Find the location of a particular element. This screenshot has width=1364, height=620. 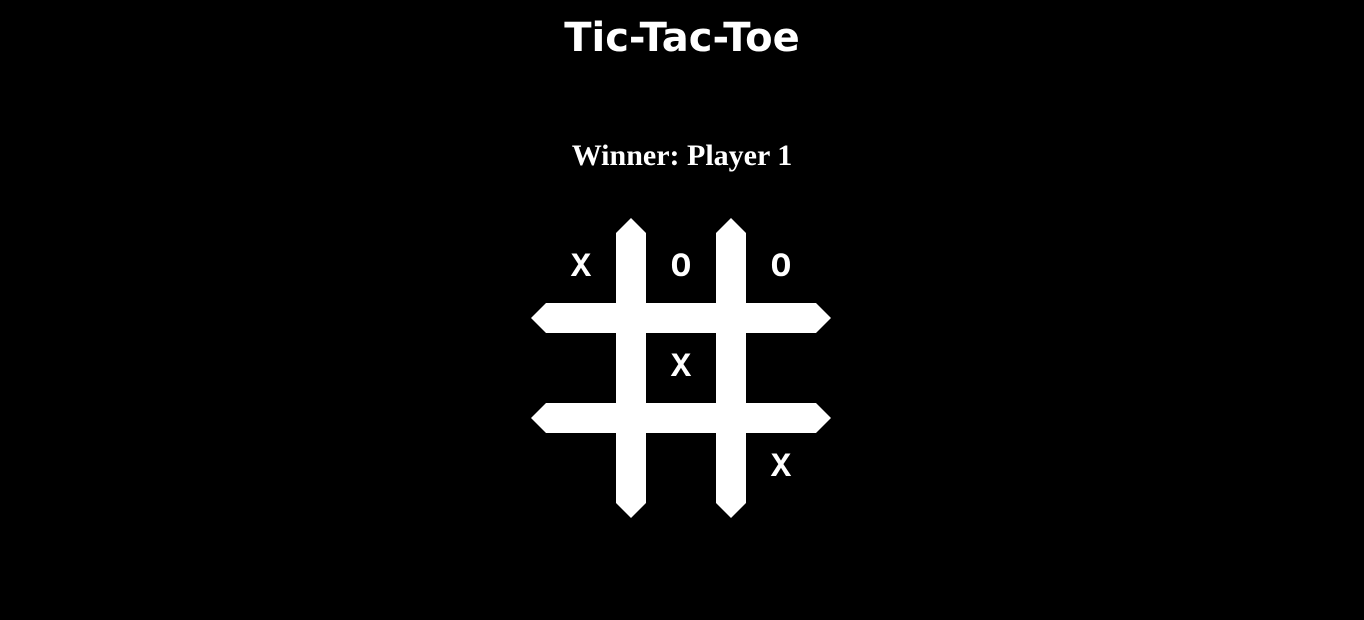

page-title: Tic-Tac-Toe is located at coordinates (682, 38).